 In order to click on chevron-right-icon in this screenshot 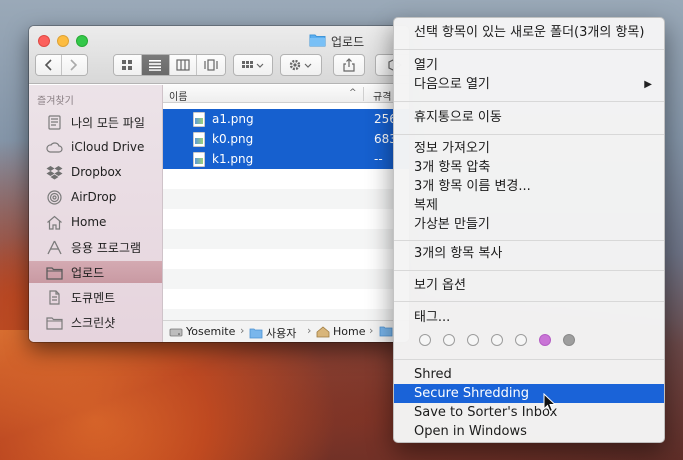, I will do `click(74, 65)`.